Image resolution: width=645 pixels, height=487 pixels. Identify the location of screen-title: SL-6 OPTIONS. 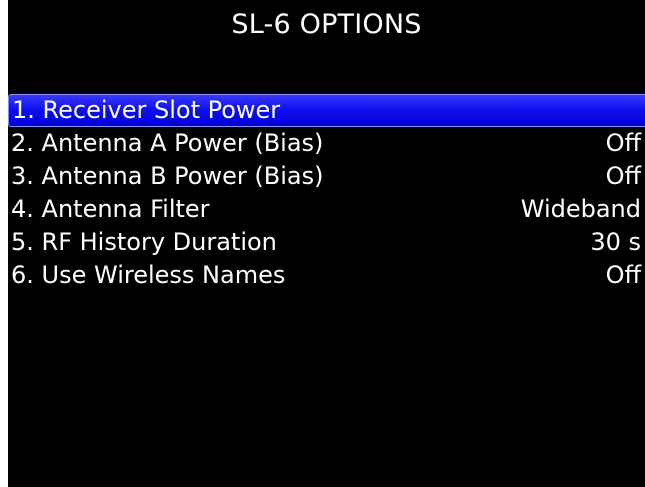
(326, 24).